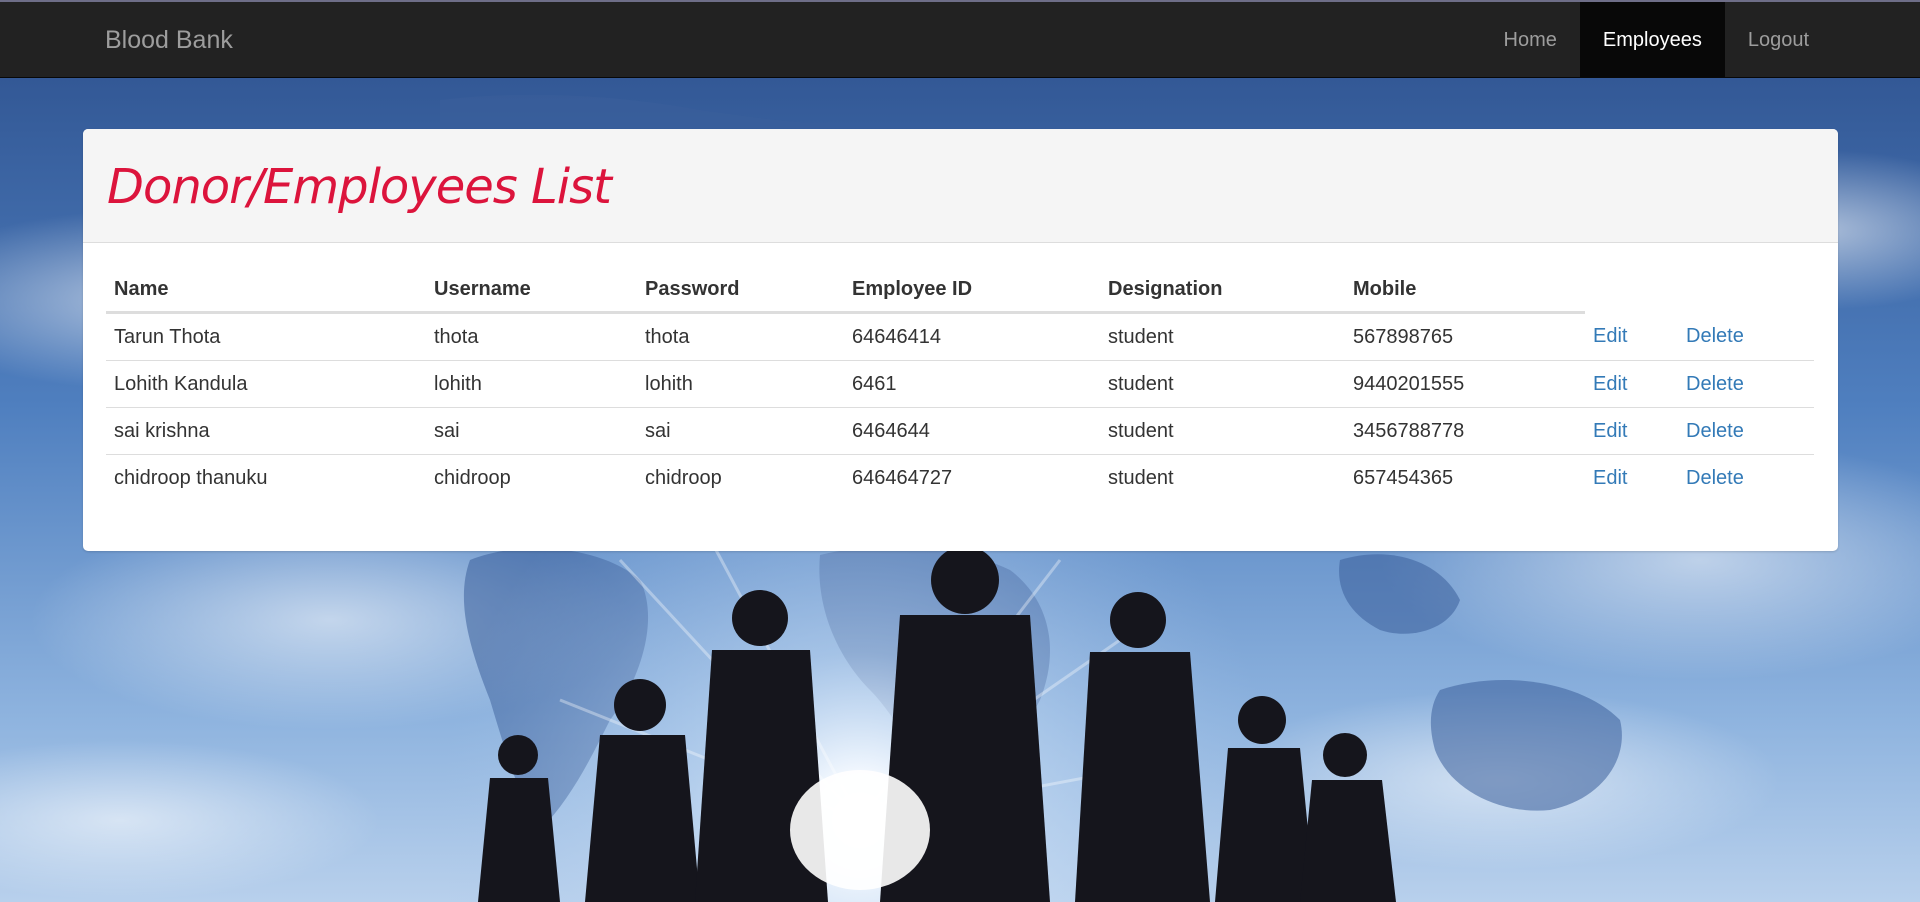 The height and width of the screenshot is (902, 1920). What do you see at coordinates (1222, 290) in the screenshot?
I see `column-header-designation: Designation` at bounding box center [1222, 290].